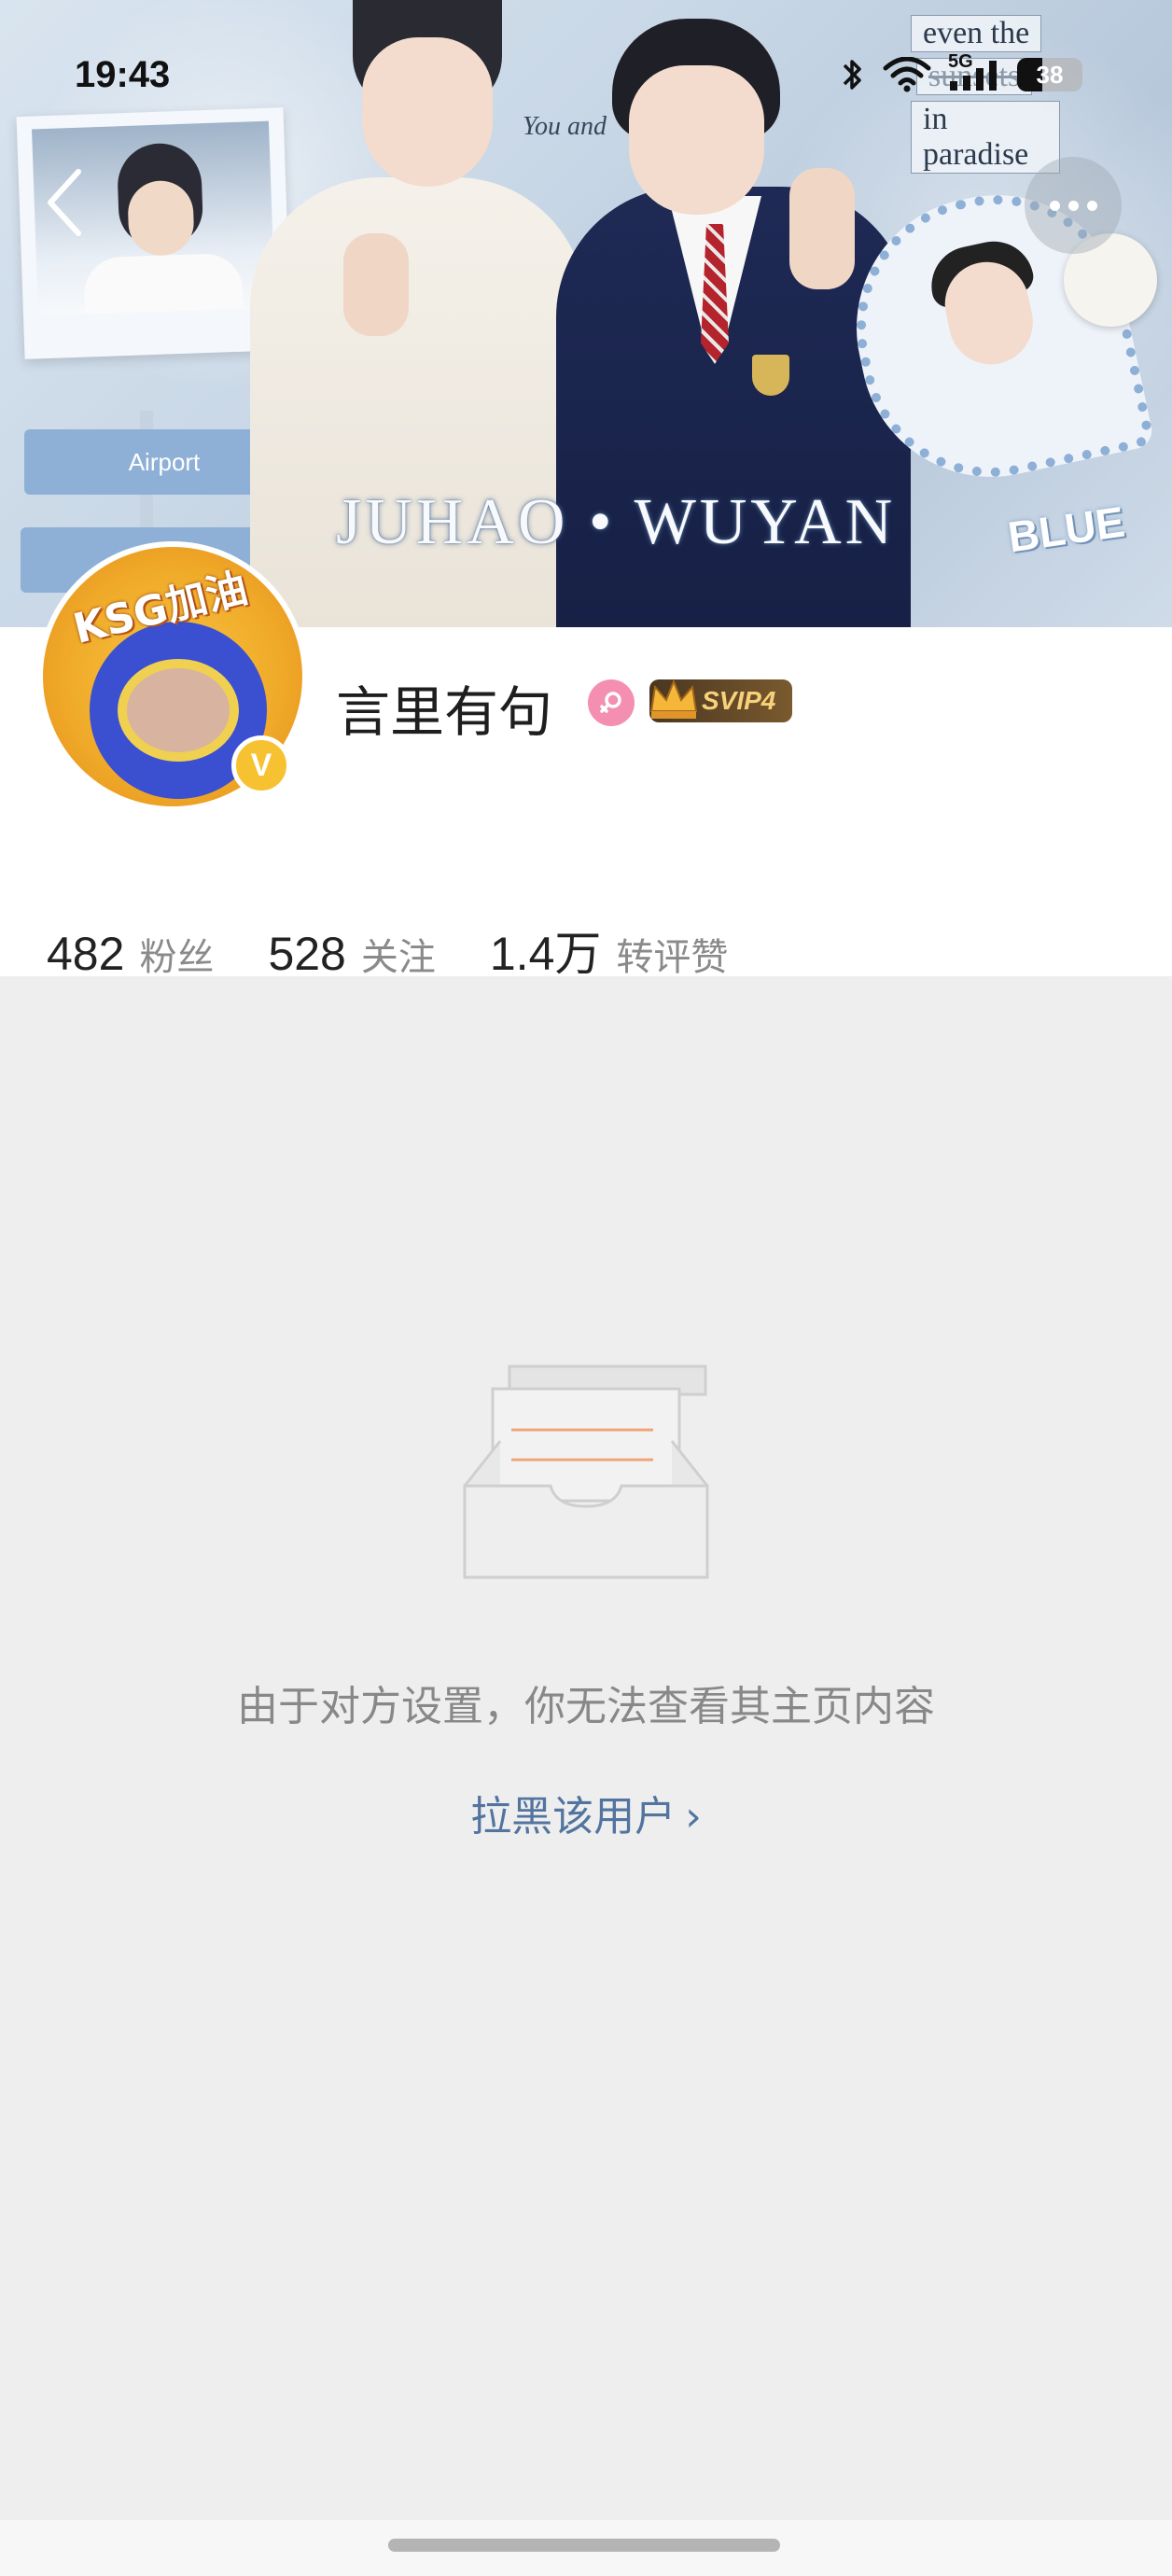 This screenshot has height=2576, width=1172. I want to click on status-time: 19:43, so click(123, 74).